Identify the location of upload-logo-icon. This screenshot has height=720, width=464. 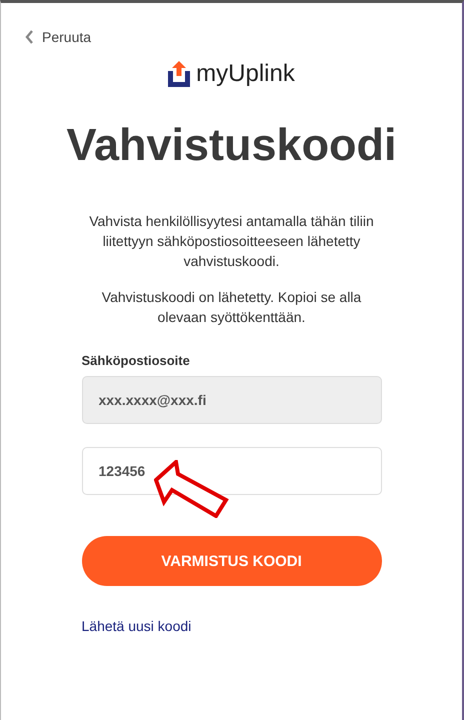
(179, 74).